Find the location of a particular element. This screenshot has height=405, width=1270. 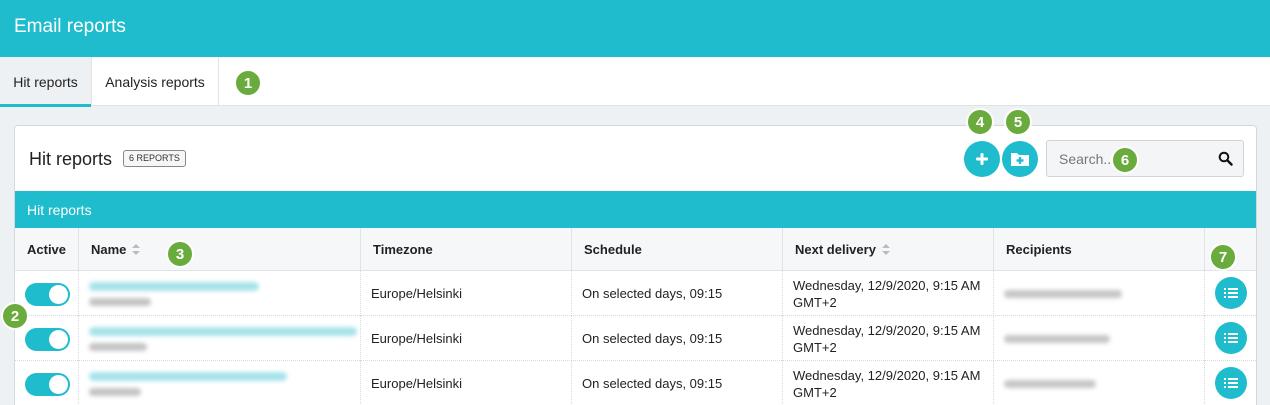

report-count-badge: 6 REPORTS is located at coordinates (154, 158).